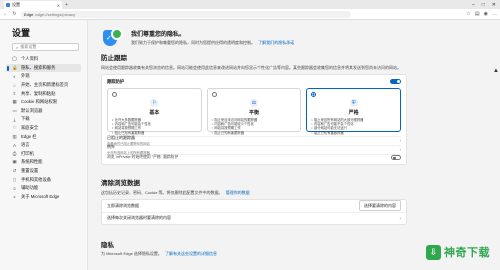 The width and height of the screenshot is (500, 270). What do you see at coordinates (276, 42) in the screenshot?
I see `privacy-commitment-link: 了解我们的隐私承诺` at bounding box center [276, 42].